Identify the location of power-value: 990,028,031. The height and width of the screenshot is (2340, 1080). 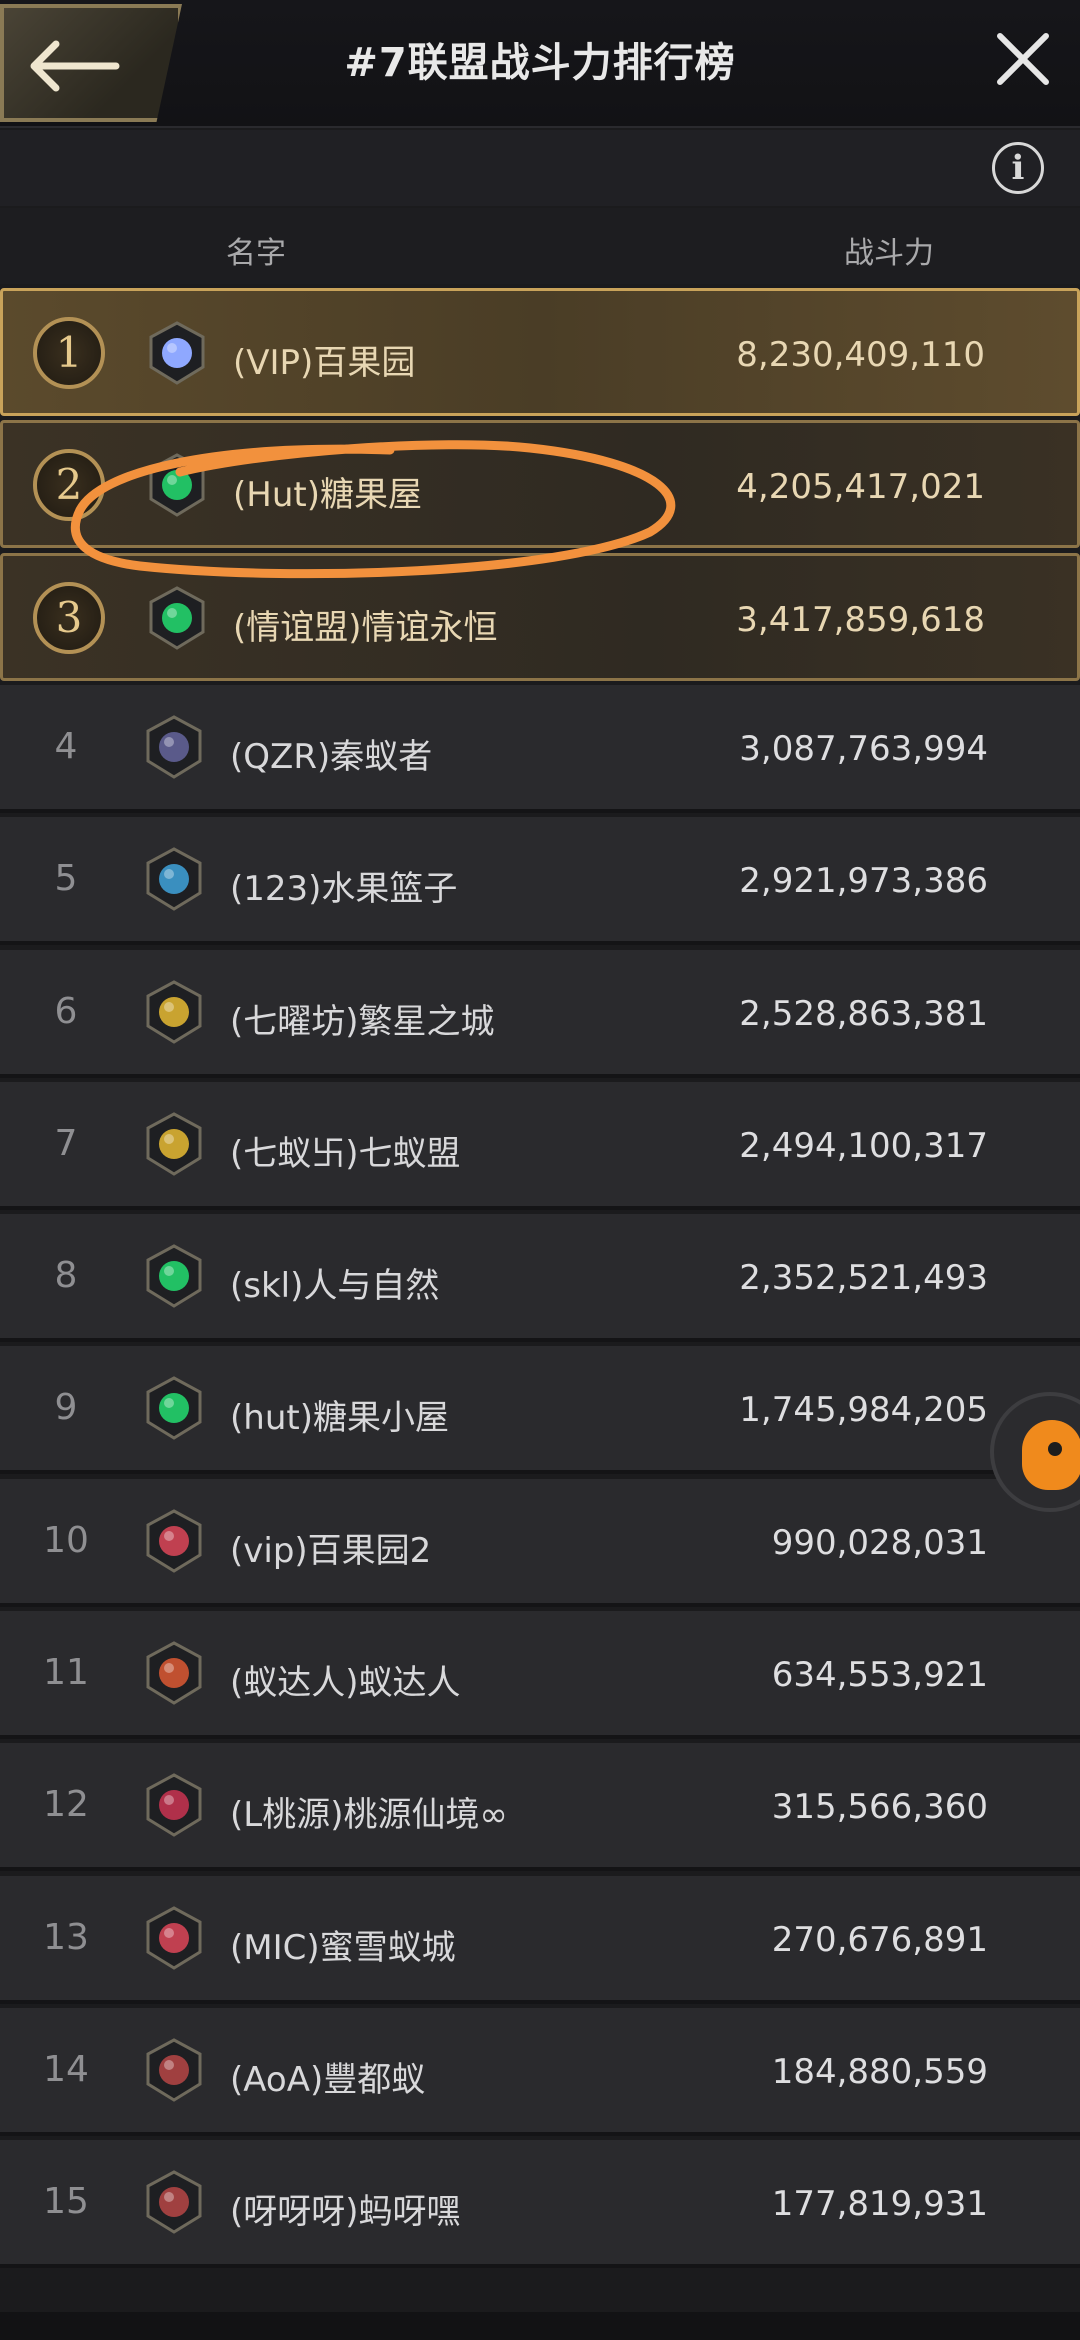
(879, 1543).